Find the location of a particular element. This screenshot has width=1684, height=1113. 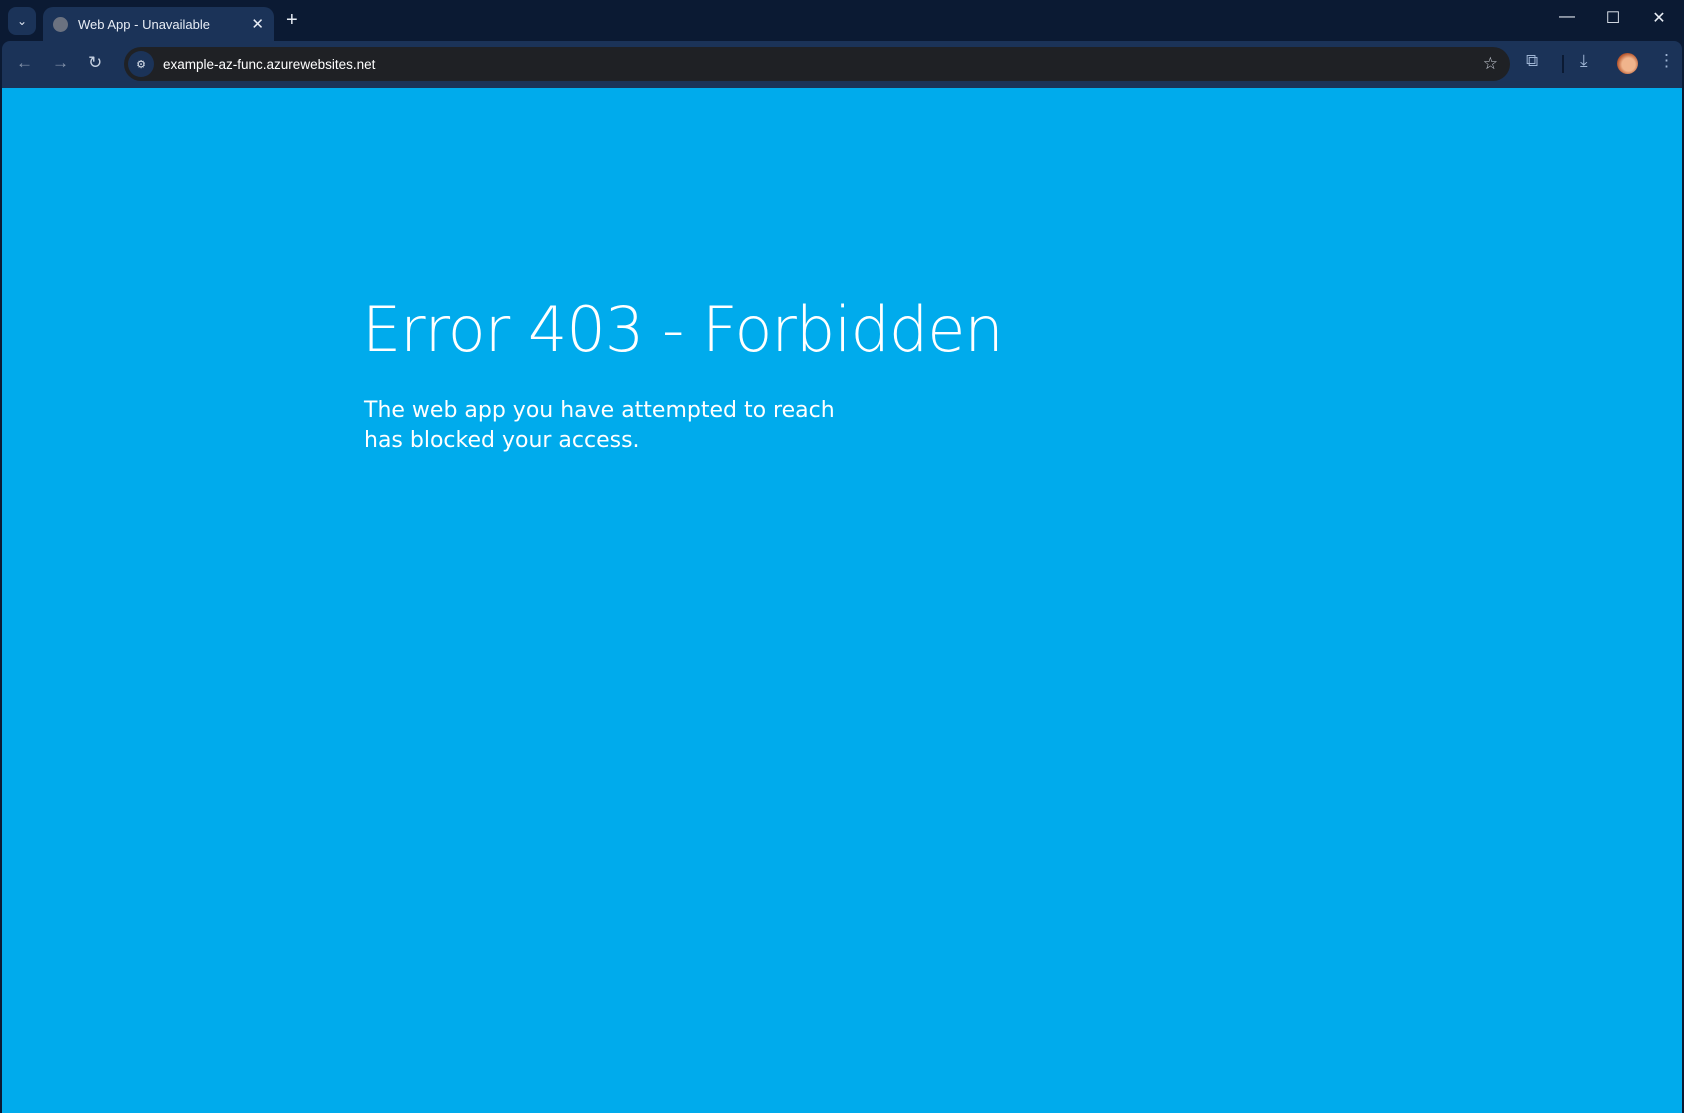

site-info-icon: ⚙ is located at coordinates (141, 64).